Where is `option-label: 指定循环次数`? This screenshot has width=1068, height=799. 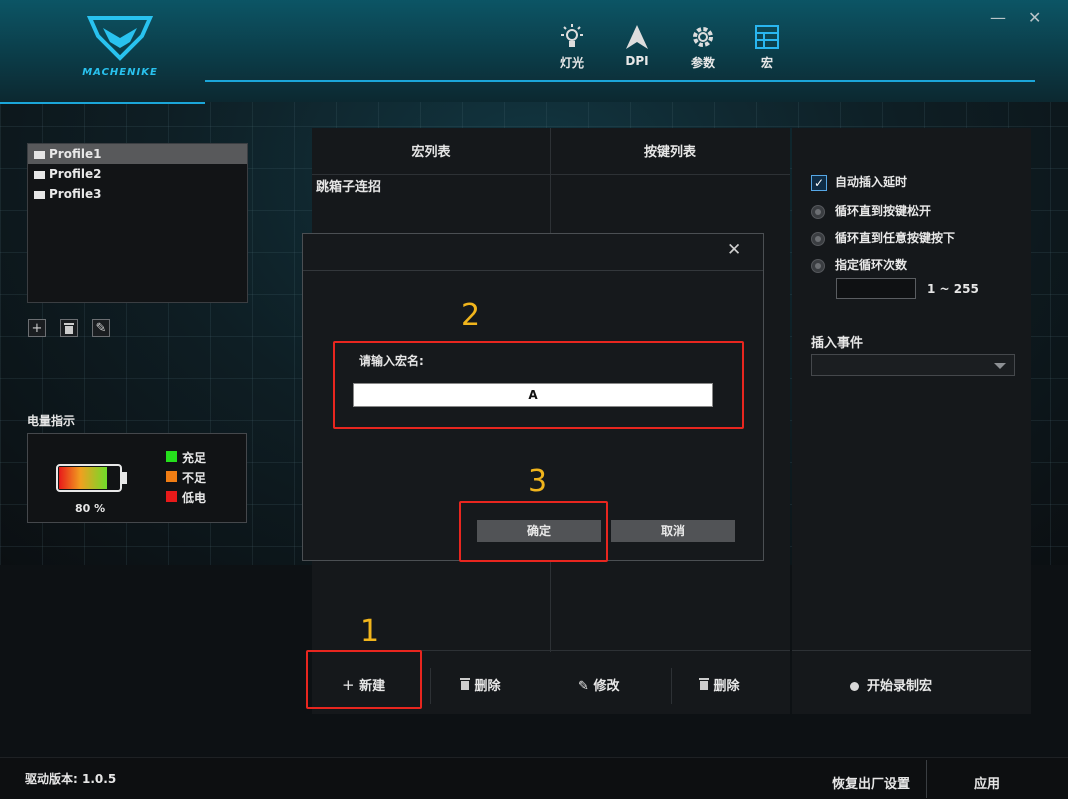
option-label: 指定循环次数 is located at coordinates (871, 265).